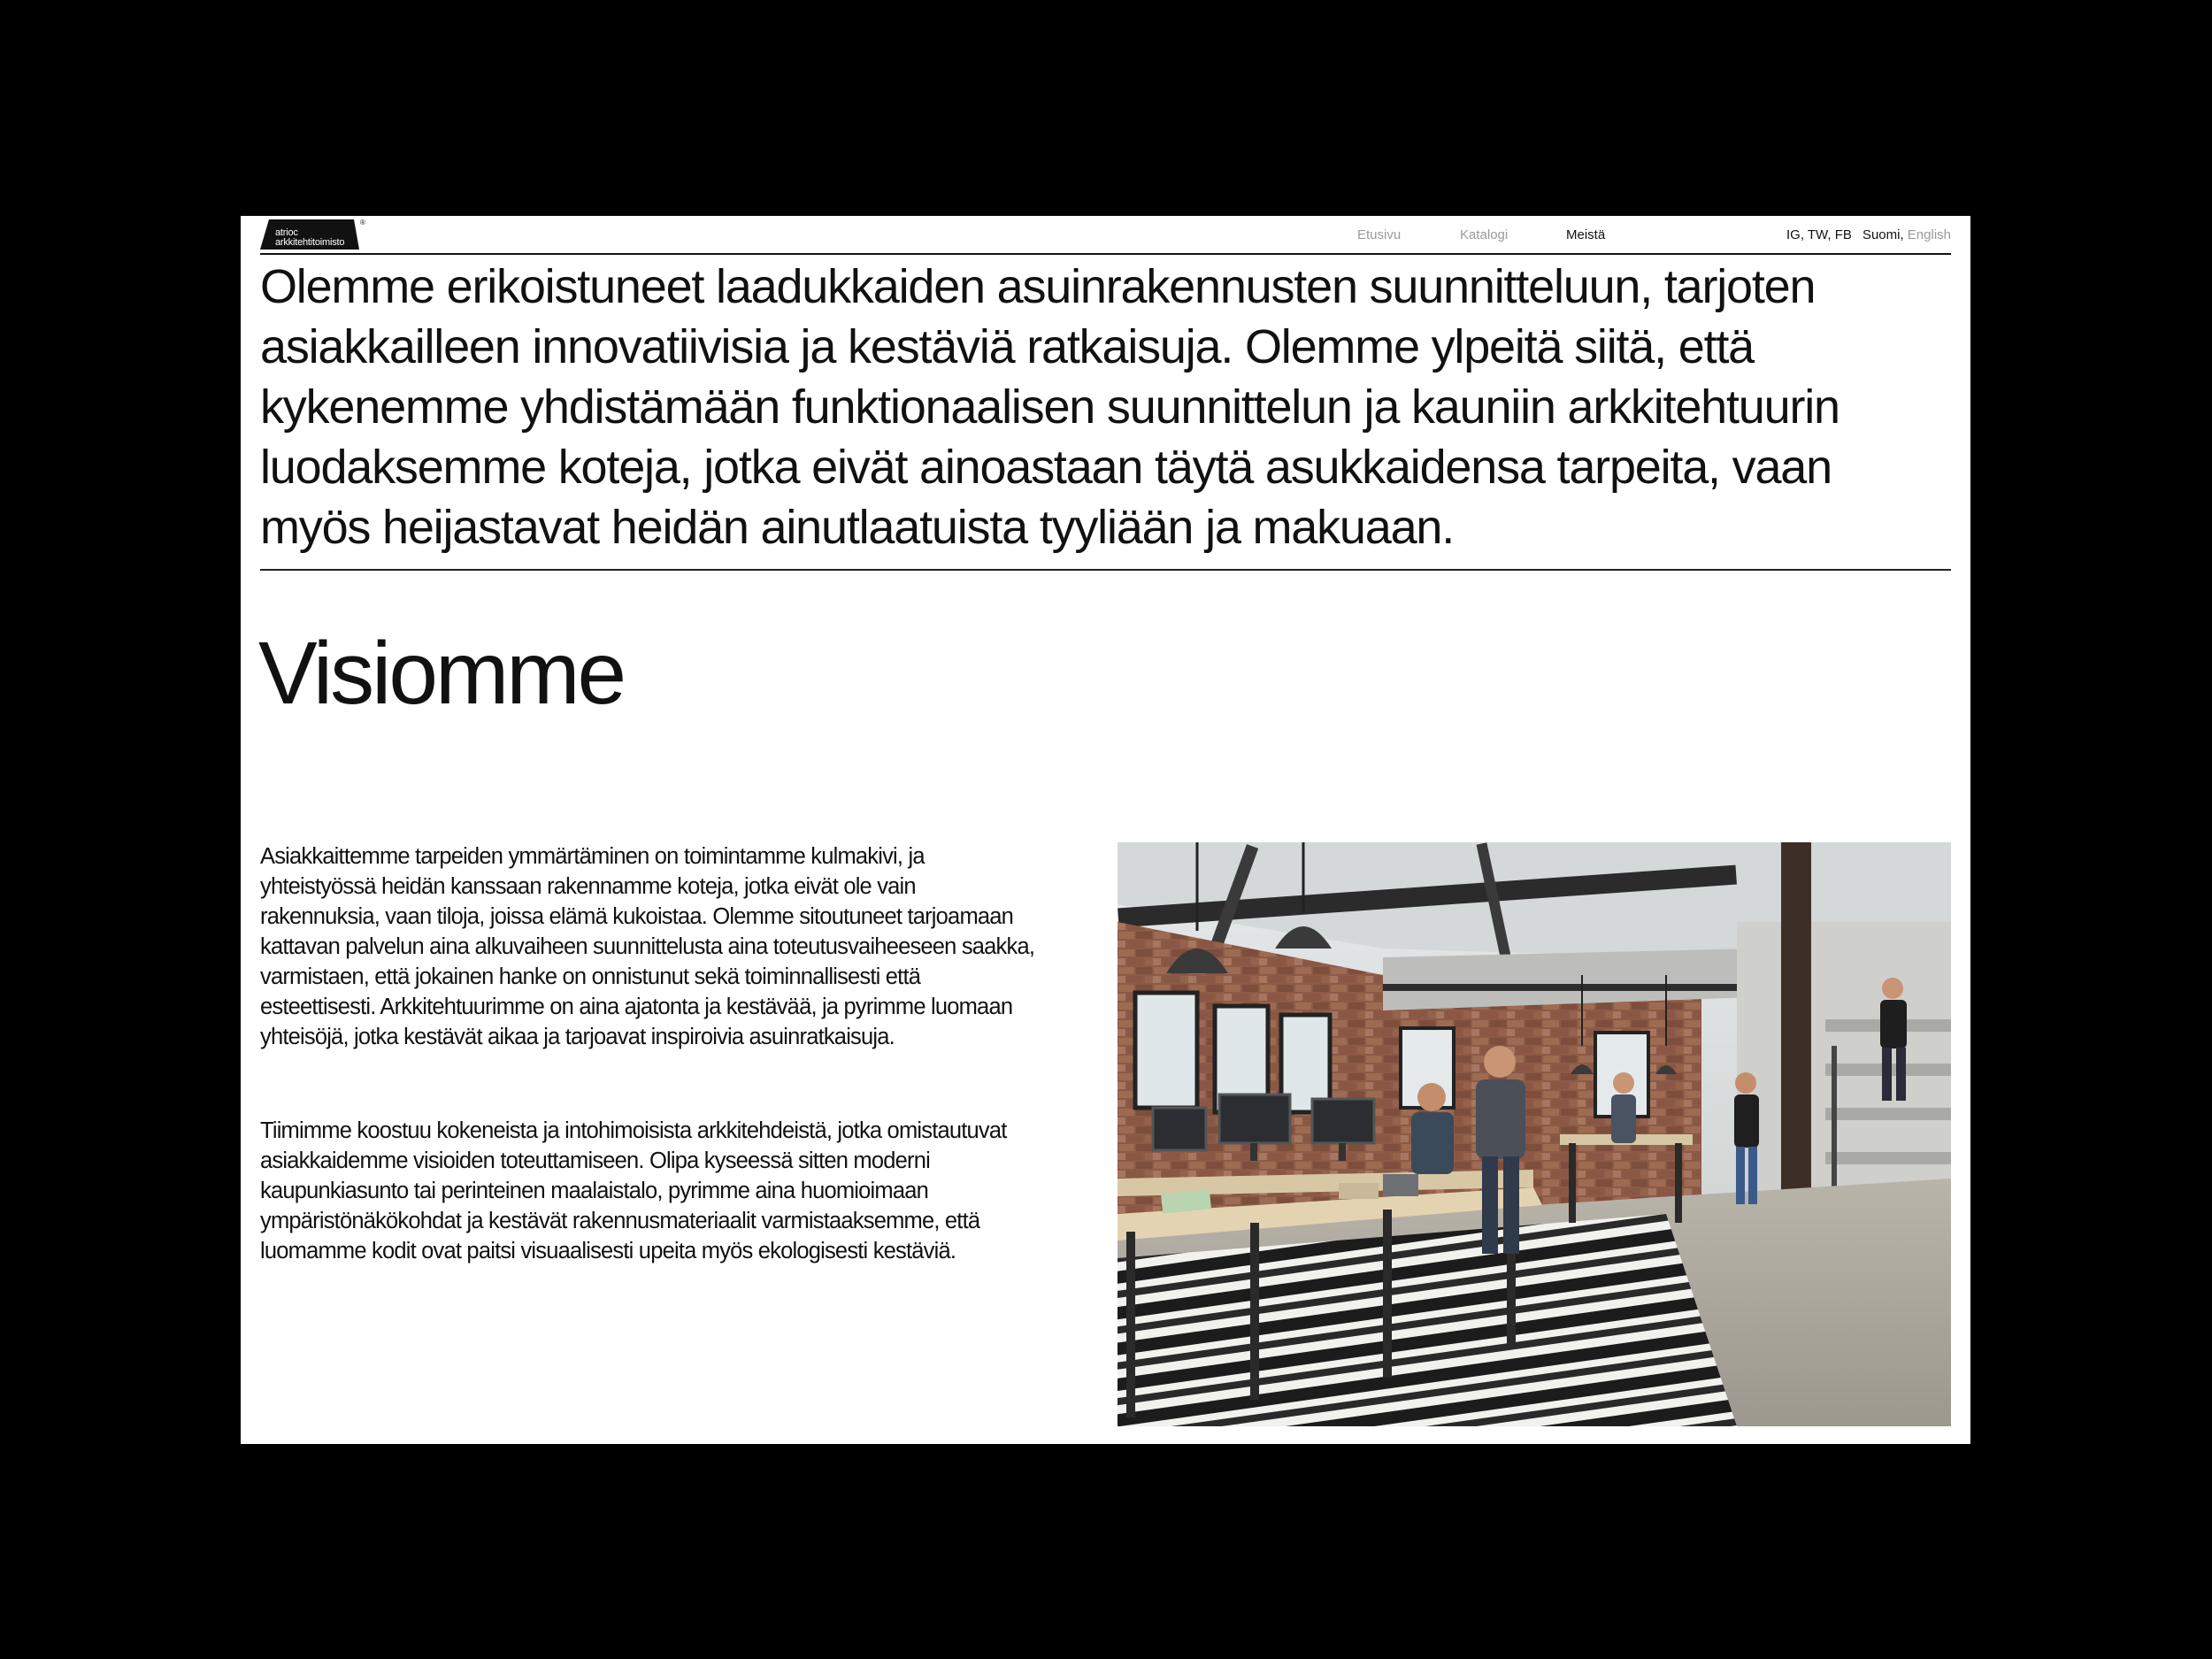 This screenshot has height=1659, width=2212. I want to click on logo-line-2: arkkitehtitoimisto, so click(310, 243).